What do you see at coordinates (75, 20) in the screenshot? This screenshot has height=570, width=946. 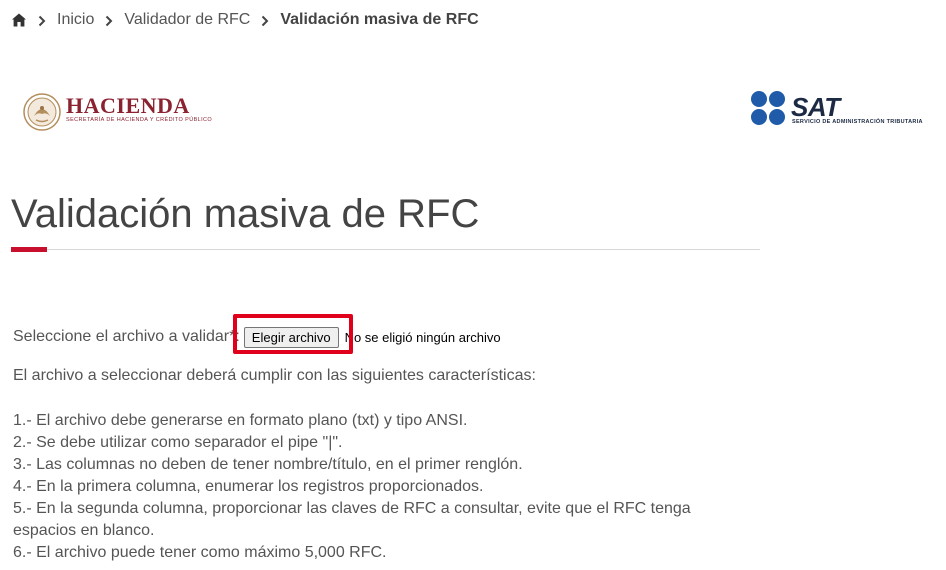 I see `breadcrumb-item-inicio: Inicio` at bounding box center [75, 20].